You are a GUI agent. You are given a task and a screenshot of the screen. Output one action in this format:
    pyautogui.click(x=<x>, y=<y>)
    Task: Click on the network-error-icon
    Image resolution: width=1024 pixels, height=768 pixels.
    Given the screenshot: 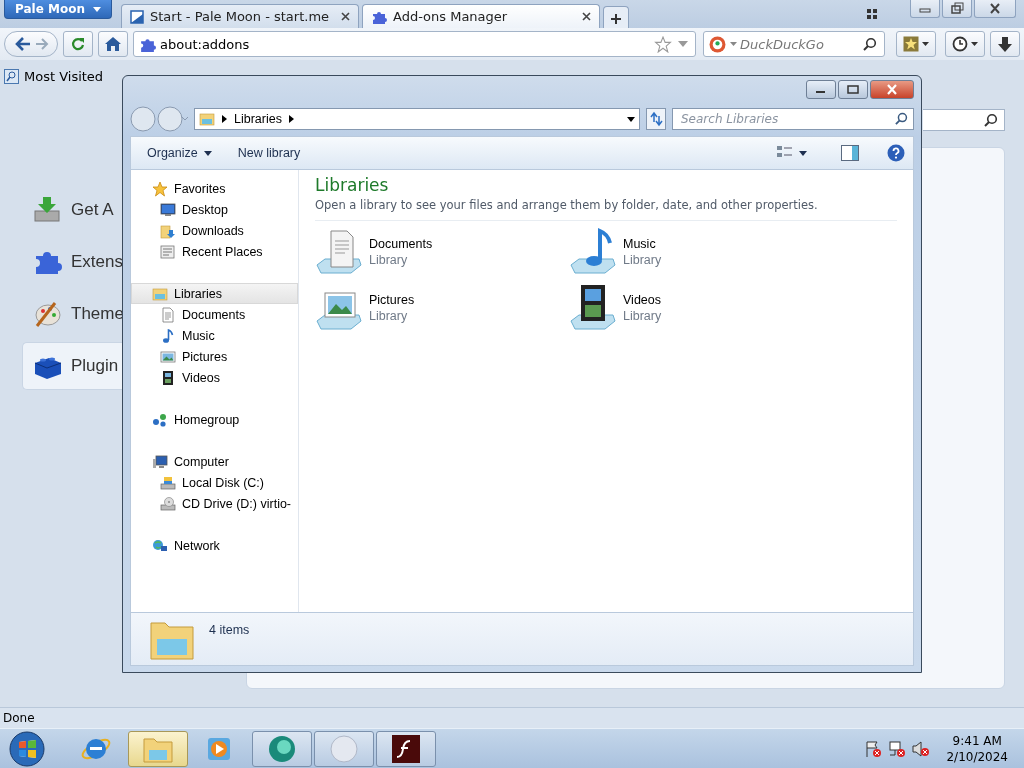 What is the action you would take?
    pyautogui.click(x=897, y=748)
    